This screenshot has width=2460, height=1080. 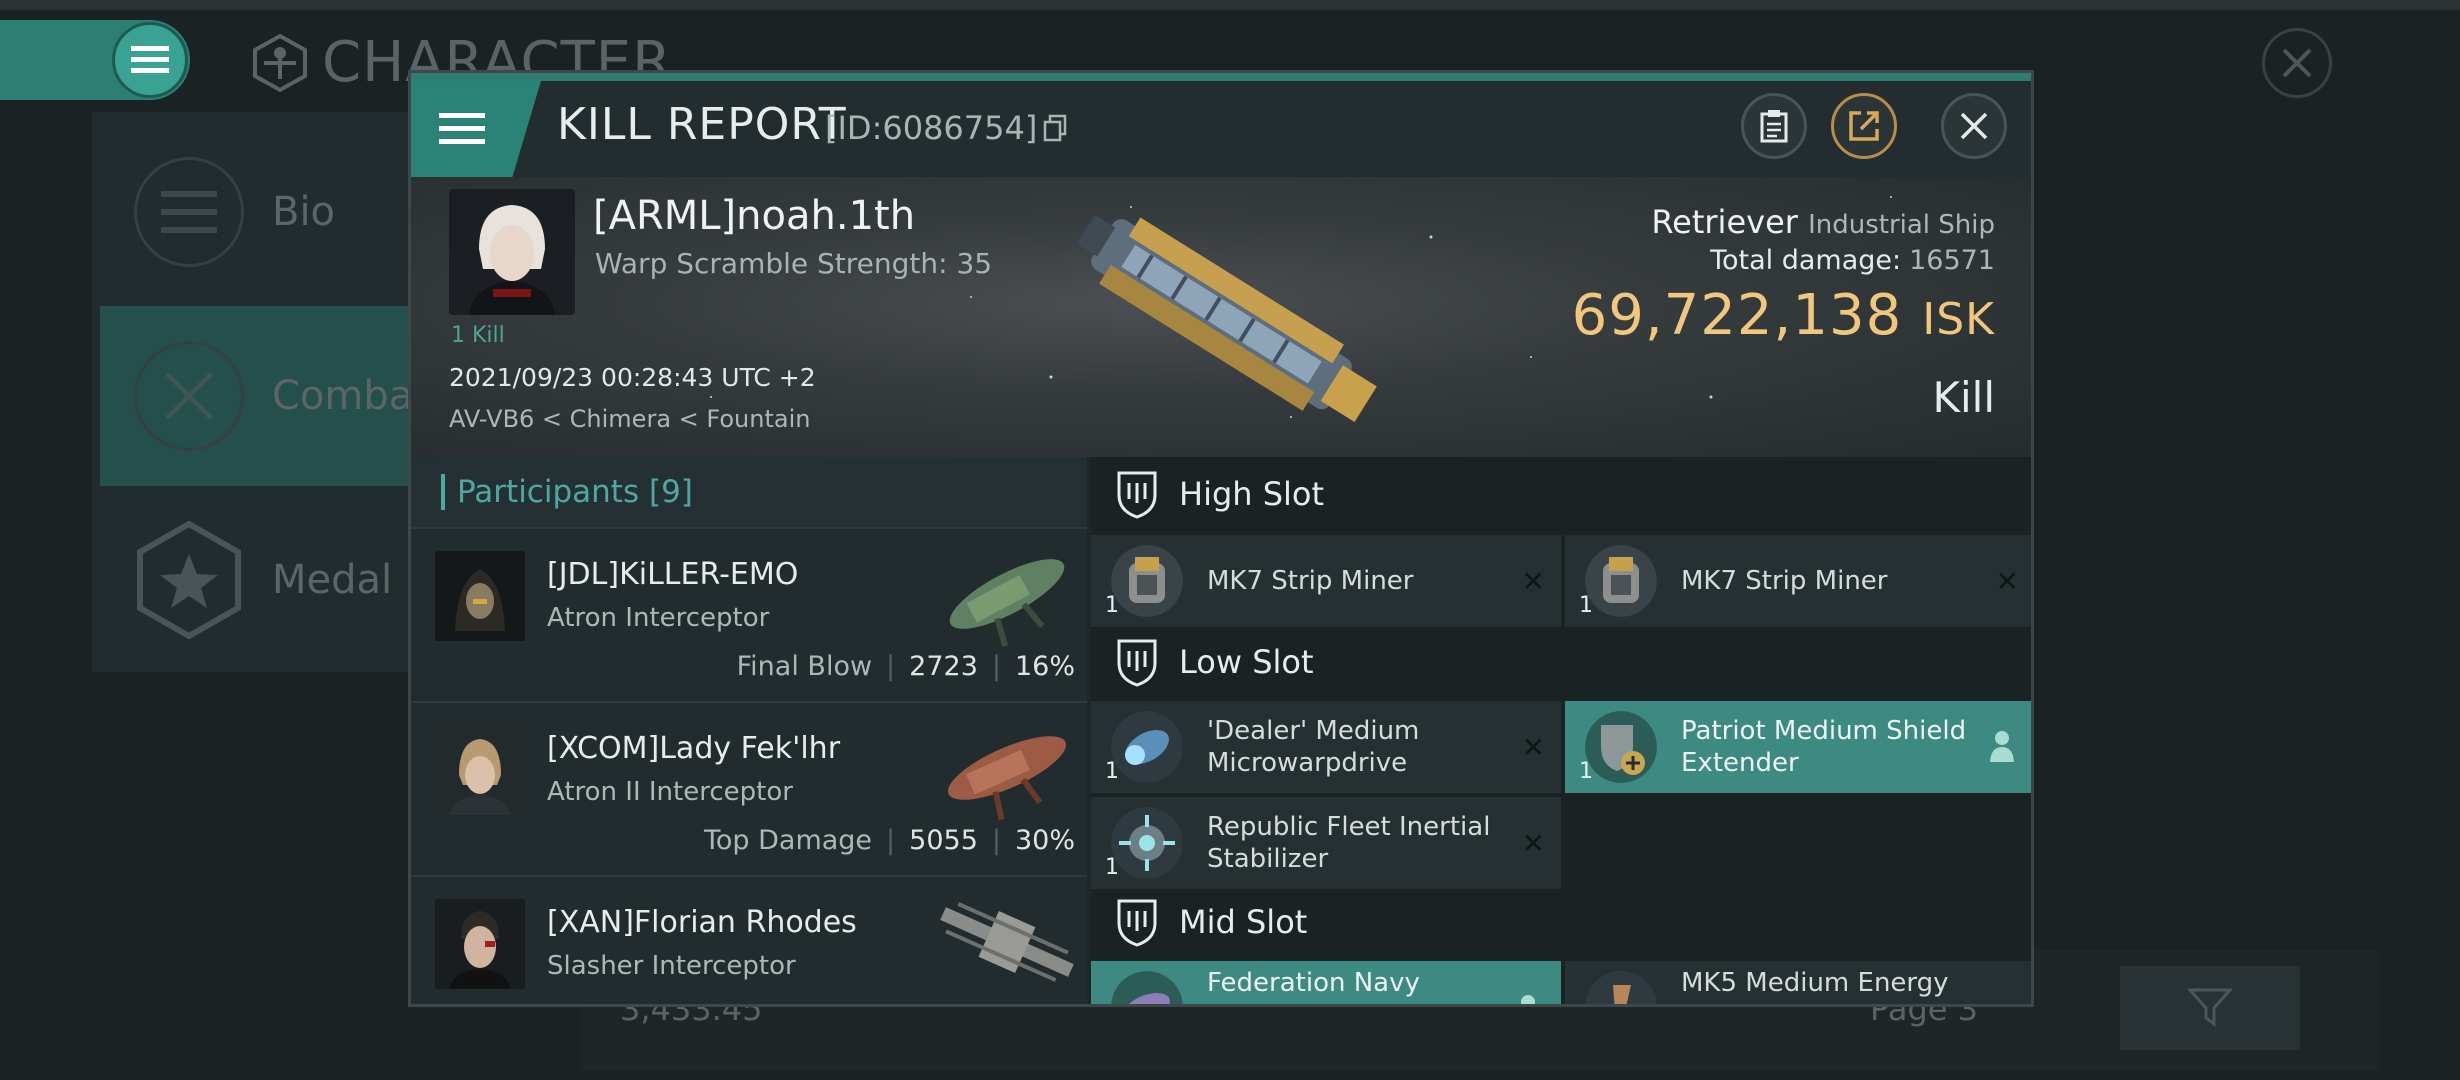 I want to click on warp-scramble-strength: Warp Scramble Strength: 35, so click(x=794, y=263).